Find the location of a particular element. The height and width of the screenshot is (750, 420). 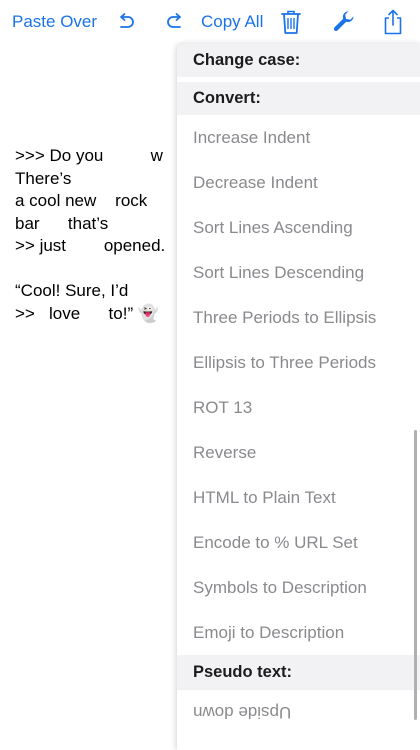

redo-arrow-icon is located at coordinates (174, 20).